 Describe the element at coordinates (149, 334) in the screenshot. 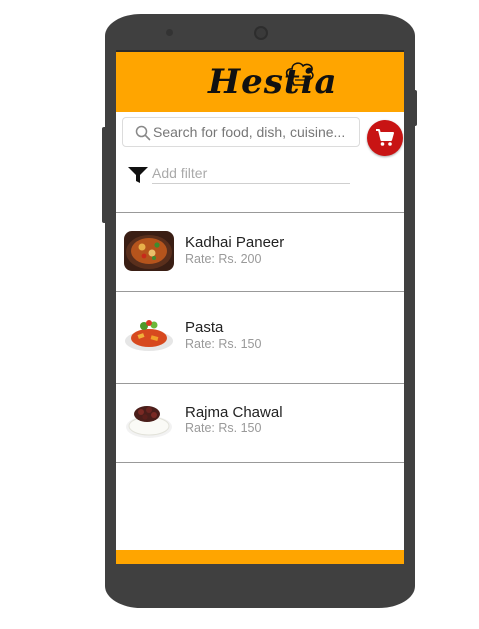

I see `food-image-pasta` at that location.